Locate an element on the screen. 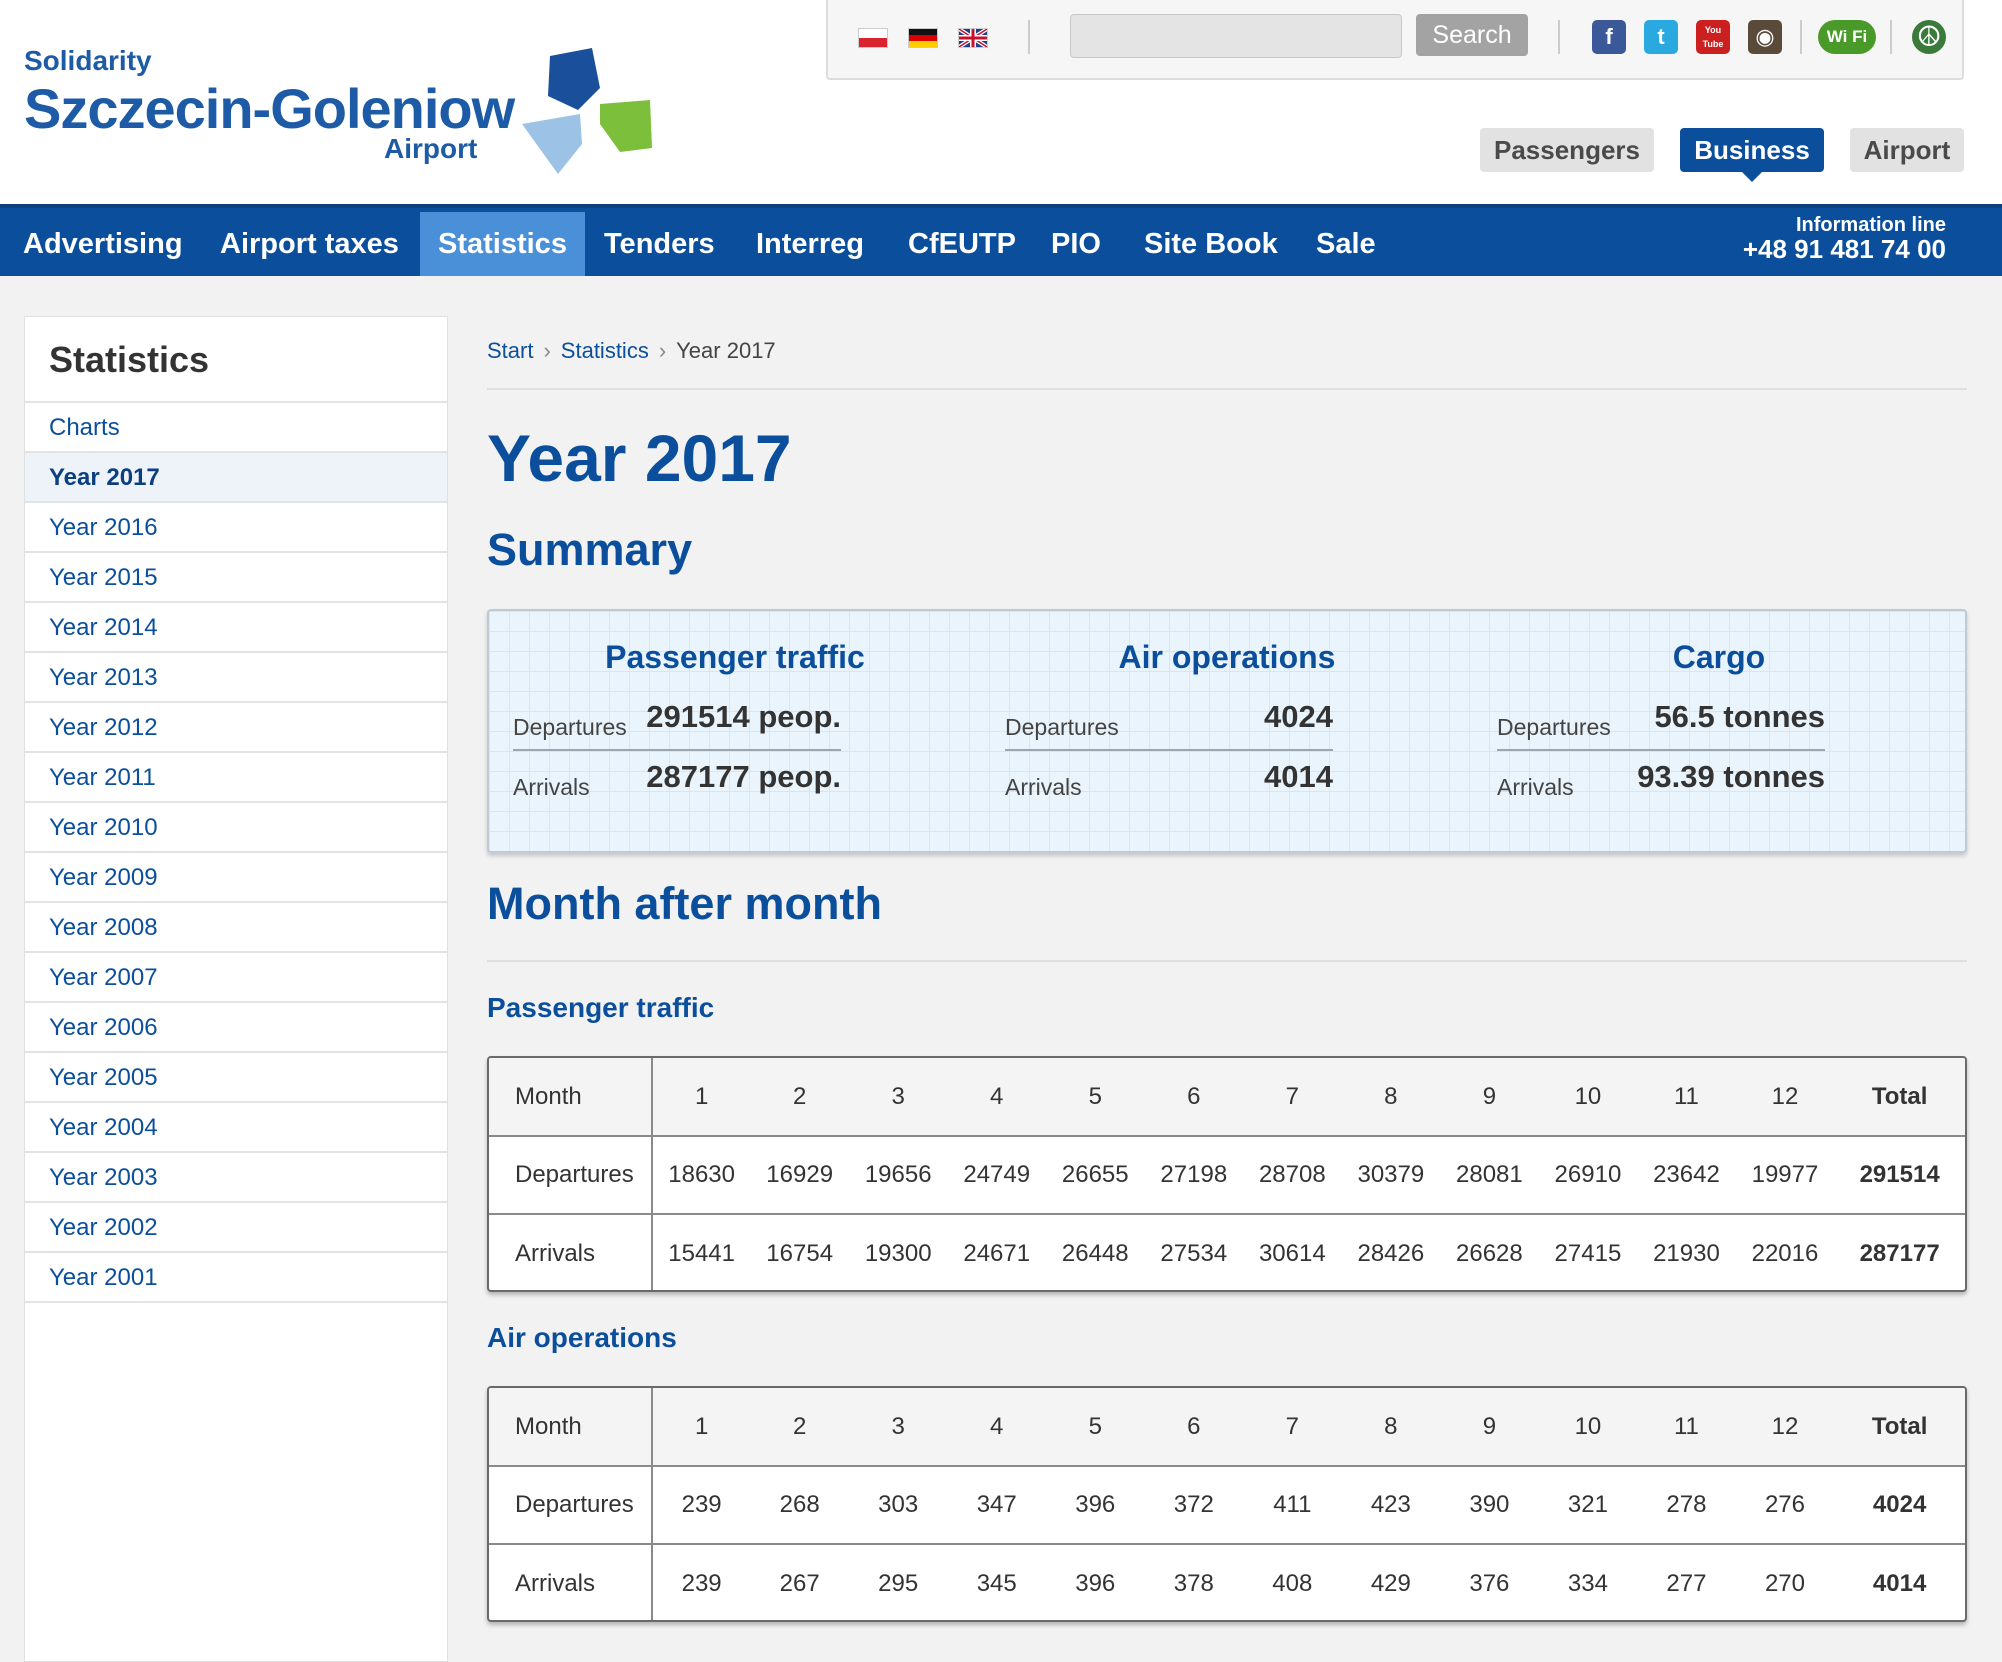 This screenshot has width=2002, height=1662. nav-item-statistics: Statistics is located at coordinates (502, 244).